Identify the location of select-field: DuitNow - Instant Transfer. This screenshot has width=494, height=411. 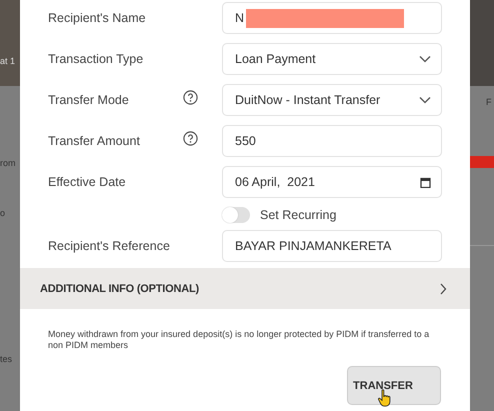
(332, 100).